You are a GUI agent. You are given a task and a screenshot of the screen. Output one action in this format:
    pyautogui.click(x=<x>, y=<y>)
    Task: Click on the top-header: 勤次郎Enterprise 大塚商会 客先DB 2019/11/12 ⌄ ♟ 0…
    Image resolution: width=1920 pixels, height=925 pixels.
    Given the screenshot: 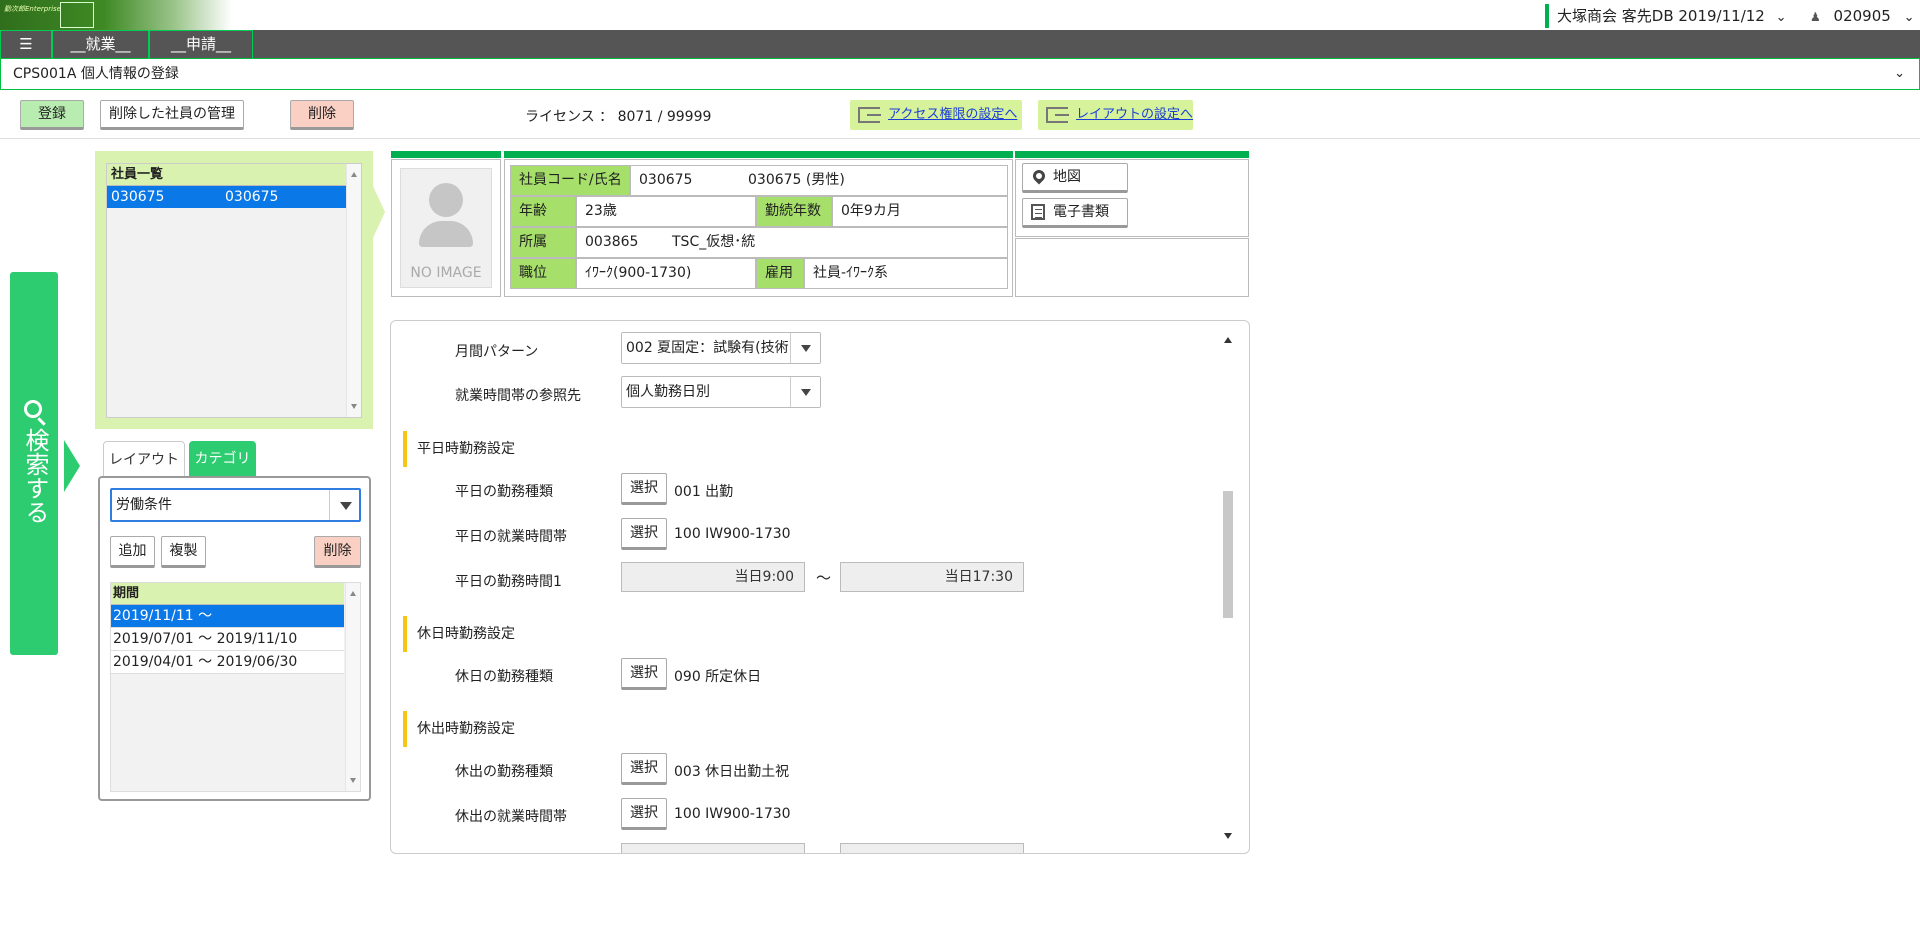 What is the action you would take?
    pyautogui.click(x=960, y=15)
    